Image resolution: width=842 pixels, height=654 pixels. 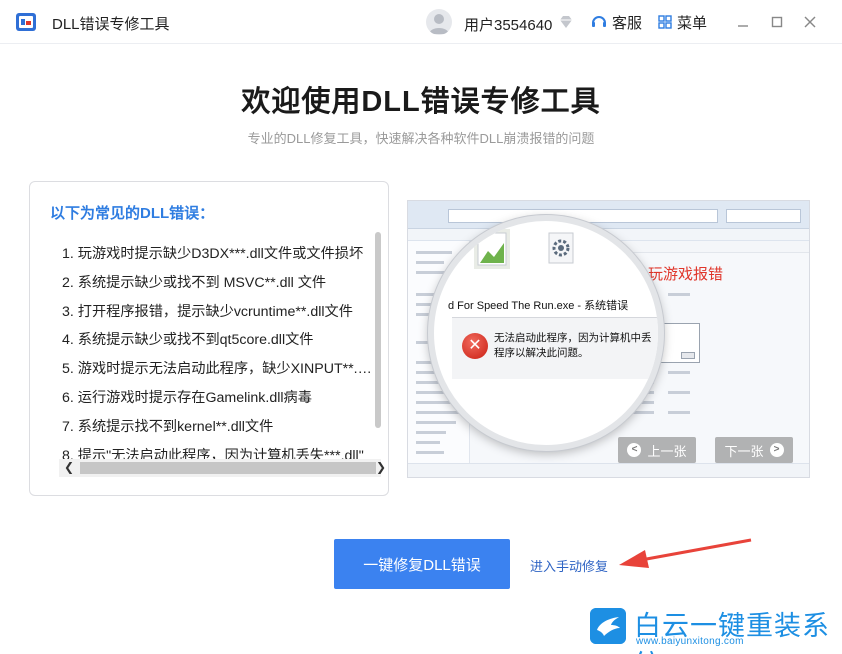 I want to click on gear-file-icon, so click(x=561, y=248).